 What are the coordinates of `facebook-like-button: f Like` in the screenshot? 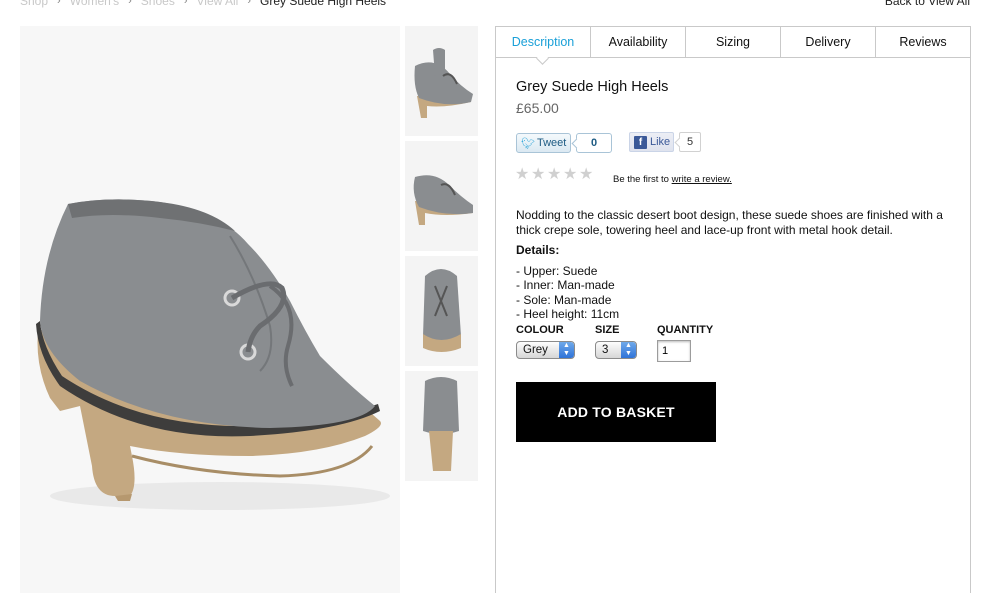 It's located at (651, 142).